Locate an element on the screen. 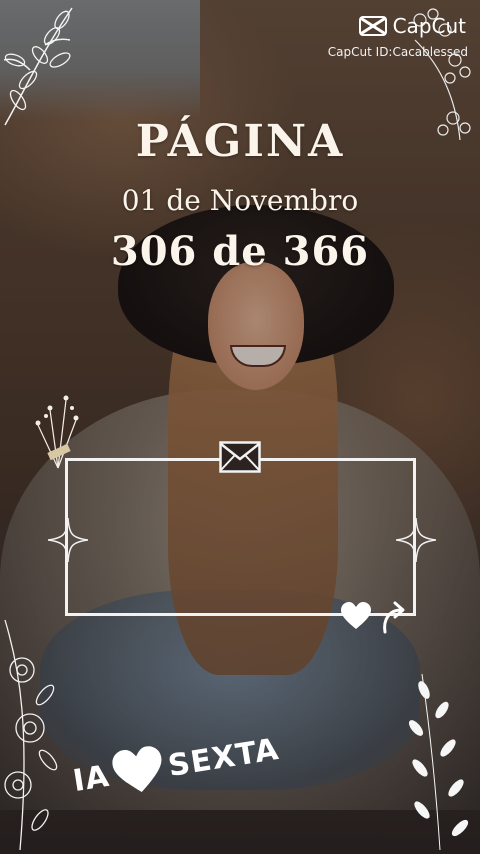 This screenshot has height=854, width=480. floral-bottom-left-icon is located at coordinates (31, 735).